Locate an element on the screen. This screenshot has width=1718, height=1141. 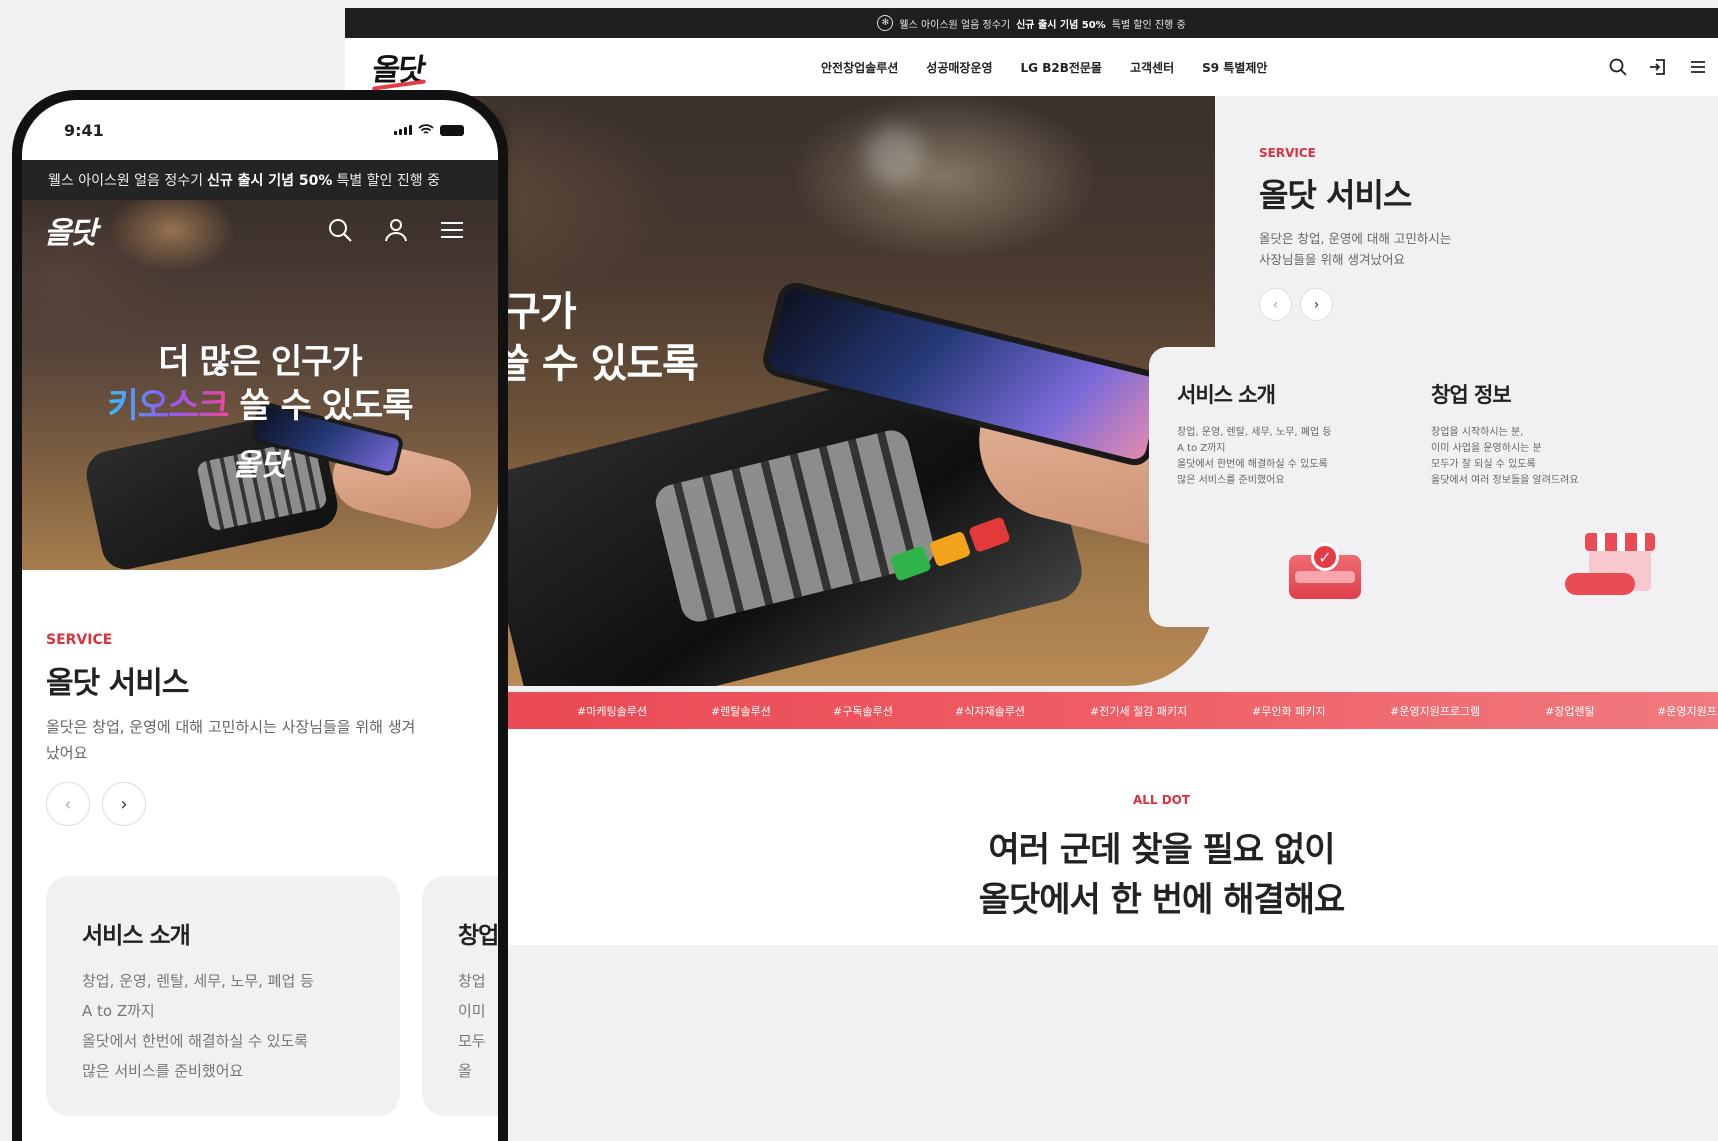
bg-light is located at coordinates (895, 156).